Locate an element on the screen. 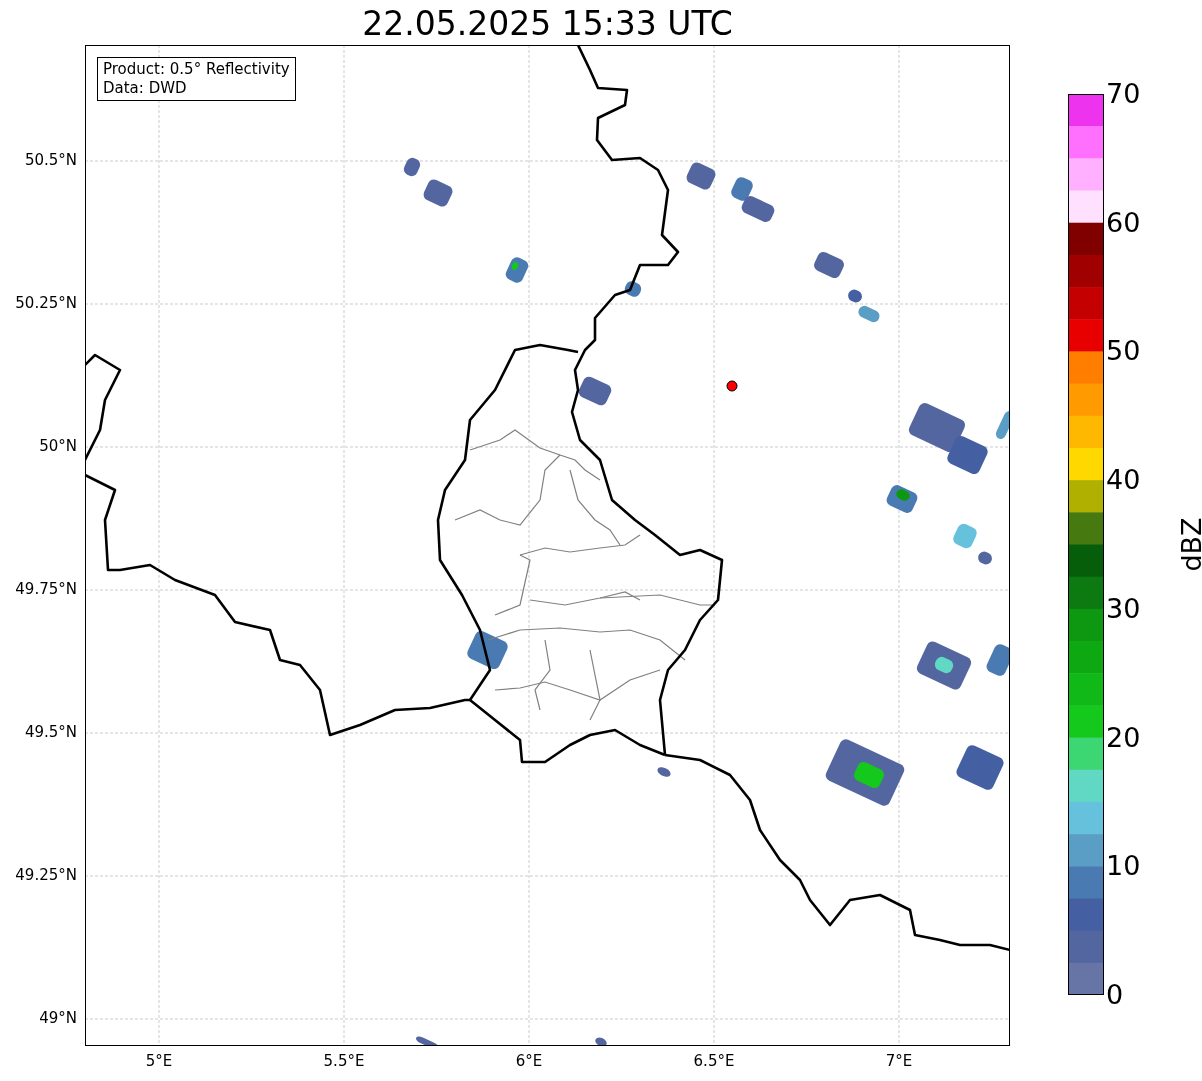  longitude-tick-label: 5°E is located at coordinates (159, 1061).